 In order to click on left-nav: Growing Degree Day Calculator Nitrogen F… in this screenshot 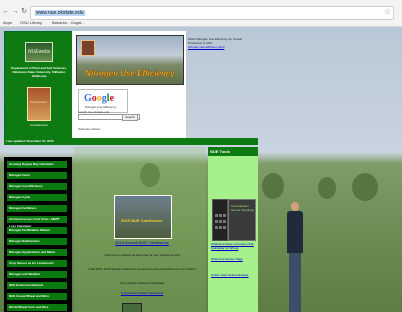, I will do `click(38, 234)`.